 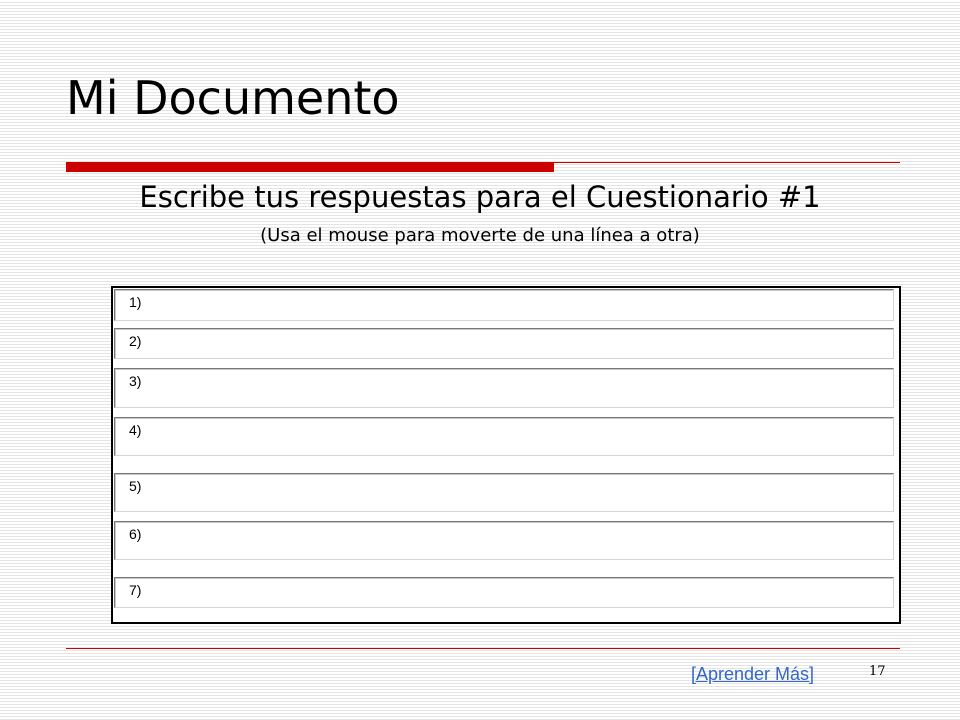 I want to click on answer-field-2: 2), so click(x=504, y=343).